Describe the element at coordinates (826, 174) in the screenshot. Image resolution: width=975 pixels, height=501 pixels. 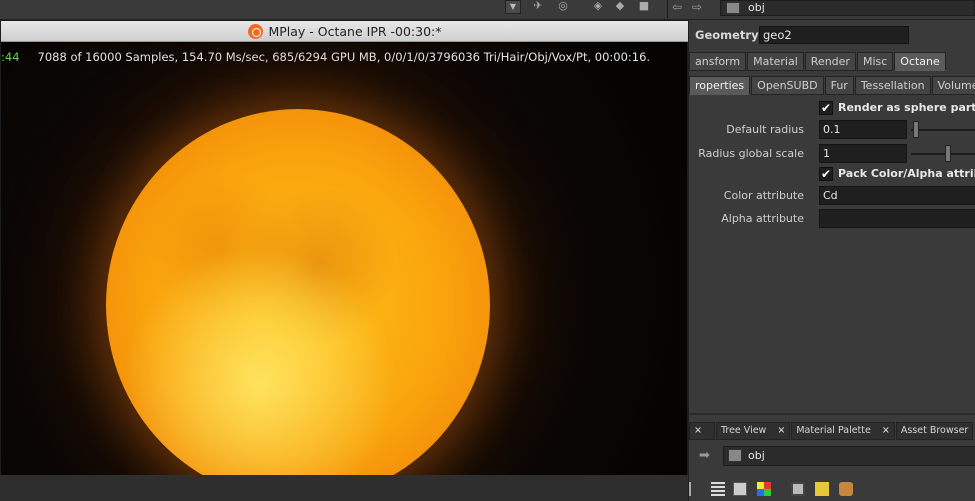
I see `pack-color-alpha-checkbox: ✔` at that location.